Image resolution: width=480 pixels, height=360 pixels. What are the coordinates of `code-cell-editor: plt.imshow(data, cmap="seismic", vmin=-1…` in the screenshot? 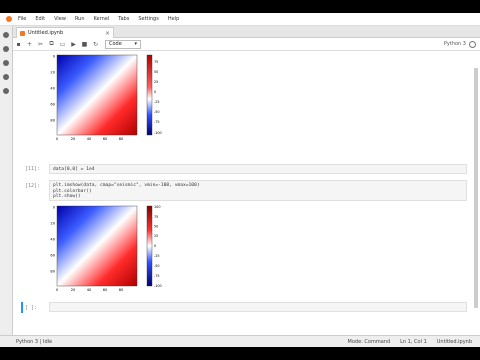 It's located at (258, 190).